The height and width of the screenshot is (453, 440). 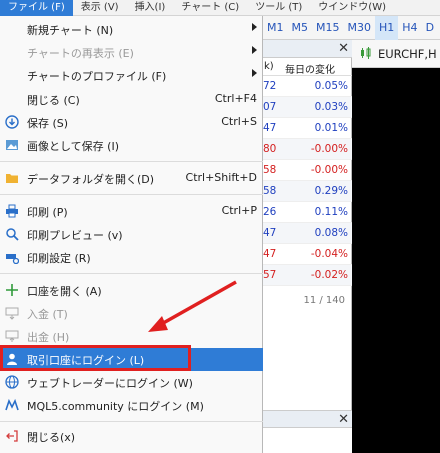 I want to click on annotation-arrow-icon, so click(x=192, y=306).